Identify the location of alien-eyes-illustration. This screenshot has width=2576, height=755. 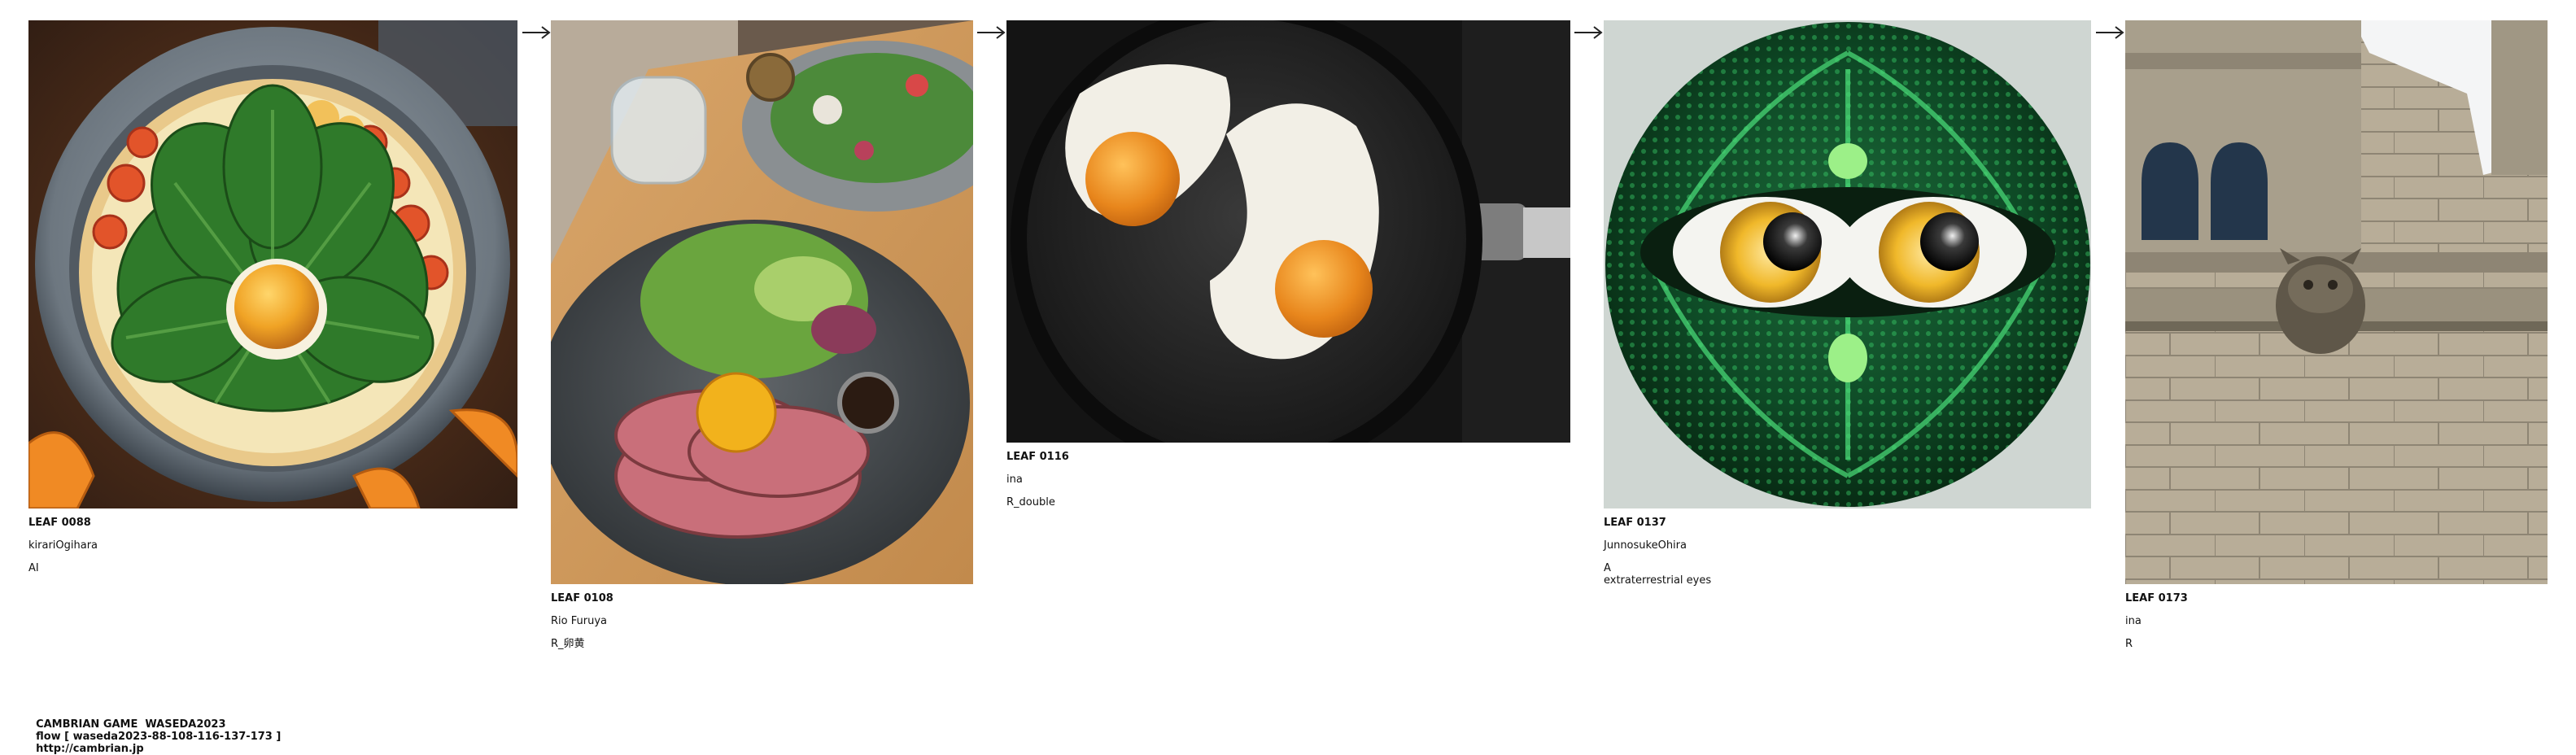
(1847, 264).